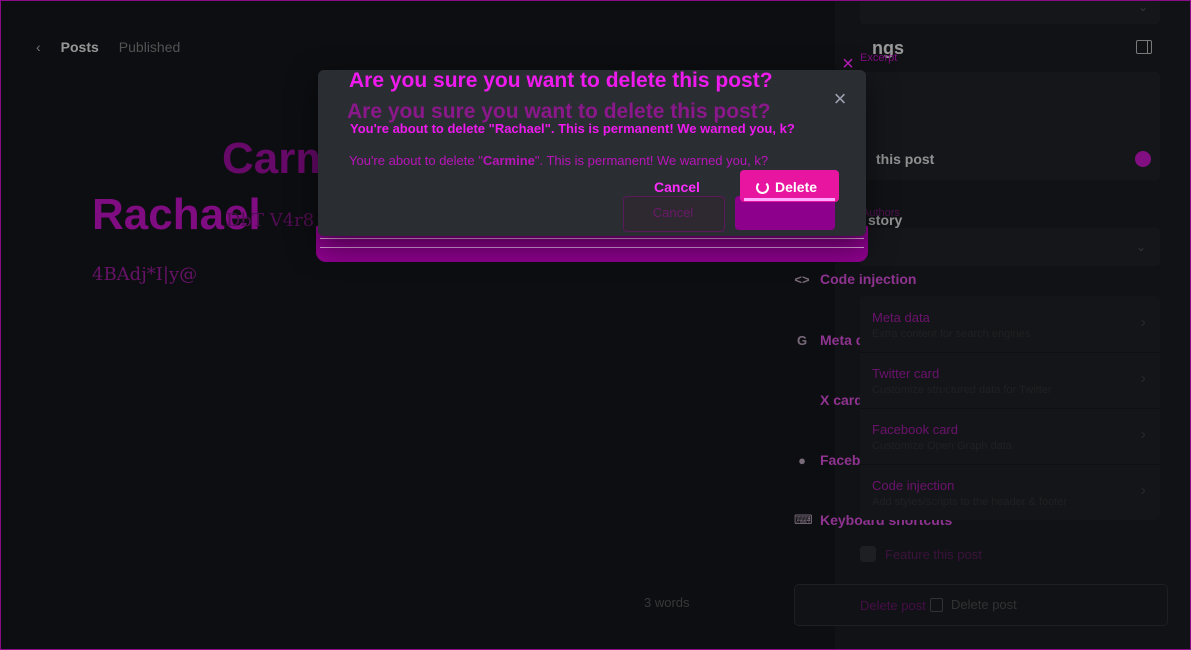  Describe the element at coordinates (796, 187) in the screenshot. I see `delete-button-text: Delete` at that location.